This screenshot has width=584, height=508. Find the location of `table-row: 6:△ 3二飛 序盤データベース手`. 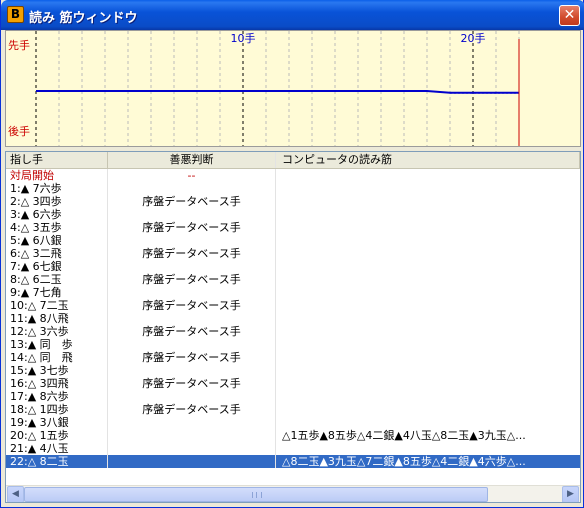

table-row: 6:△ 3二飛 序盤データベース手 is located at coordinates (293, 253).